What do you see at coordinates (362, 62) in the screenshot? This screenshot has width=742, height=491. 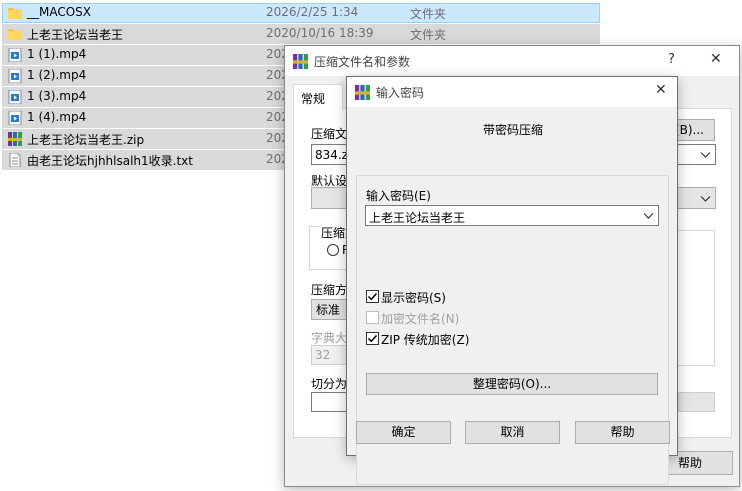 I see `dialog-title: 压缩文件名和参数` at bounding box center [362, 62].